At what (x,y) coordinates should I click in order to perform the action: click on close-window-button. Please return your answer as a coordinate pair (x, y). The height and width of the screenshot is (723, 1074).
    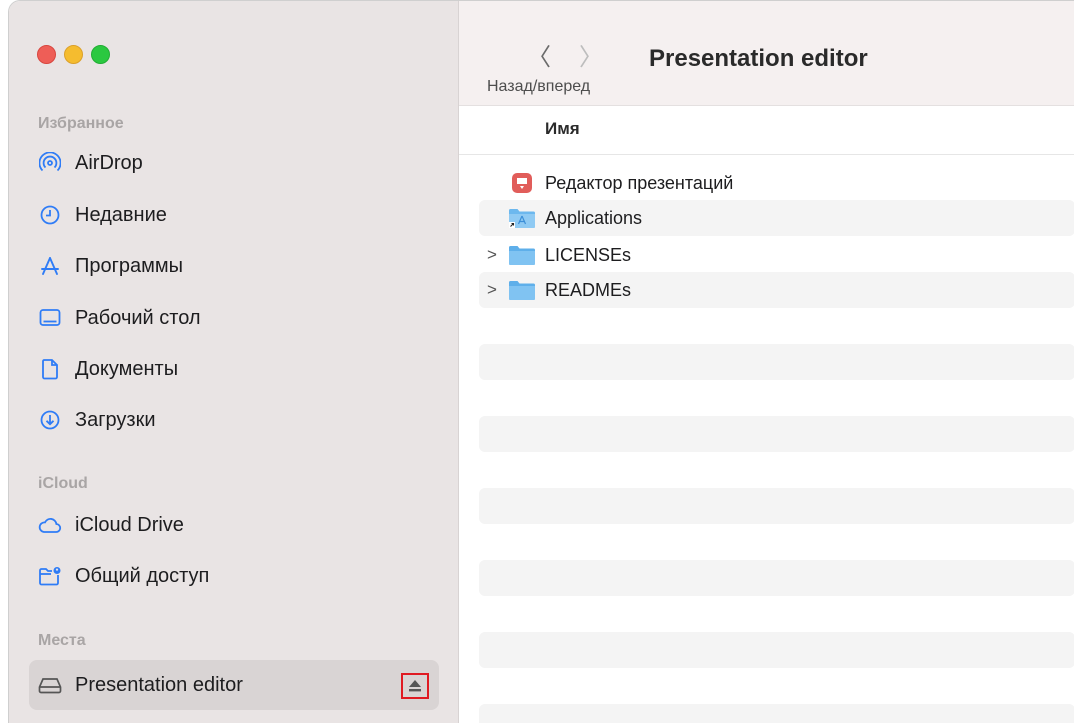
    Looking at the image, I should click on (46, 54).